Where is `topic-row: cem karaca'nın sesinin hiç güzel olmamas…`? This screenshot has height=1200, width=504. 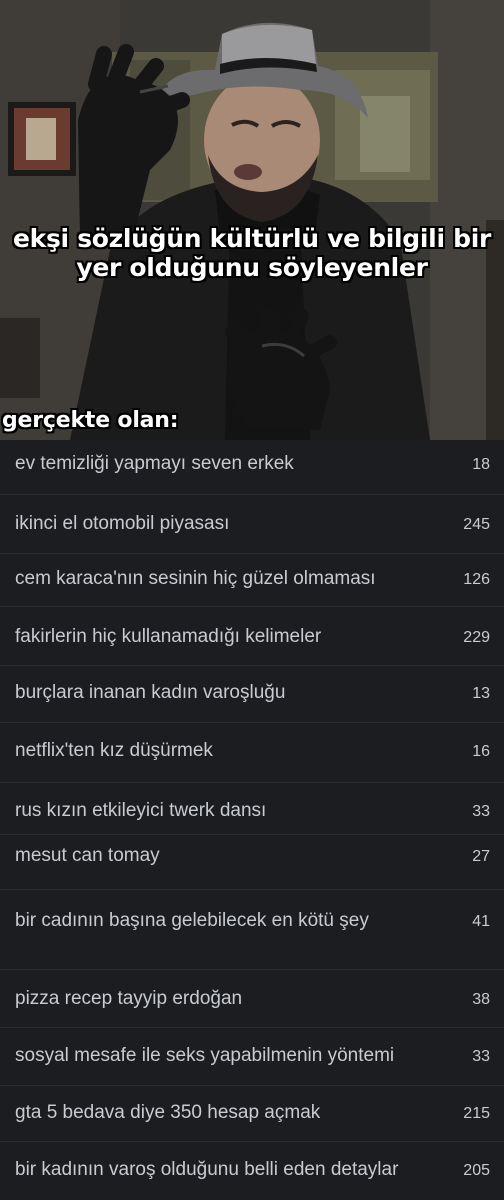
topic-row: cem karaca'nın sesinin hiç güzel olmamas… is located at coordinates (252, 580).